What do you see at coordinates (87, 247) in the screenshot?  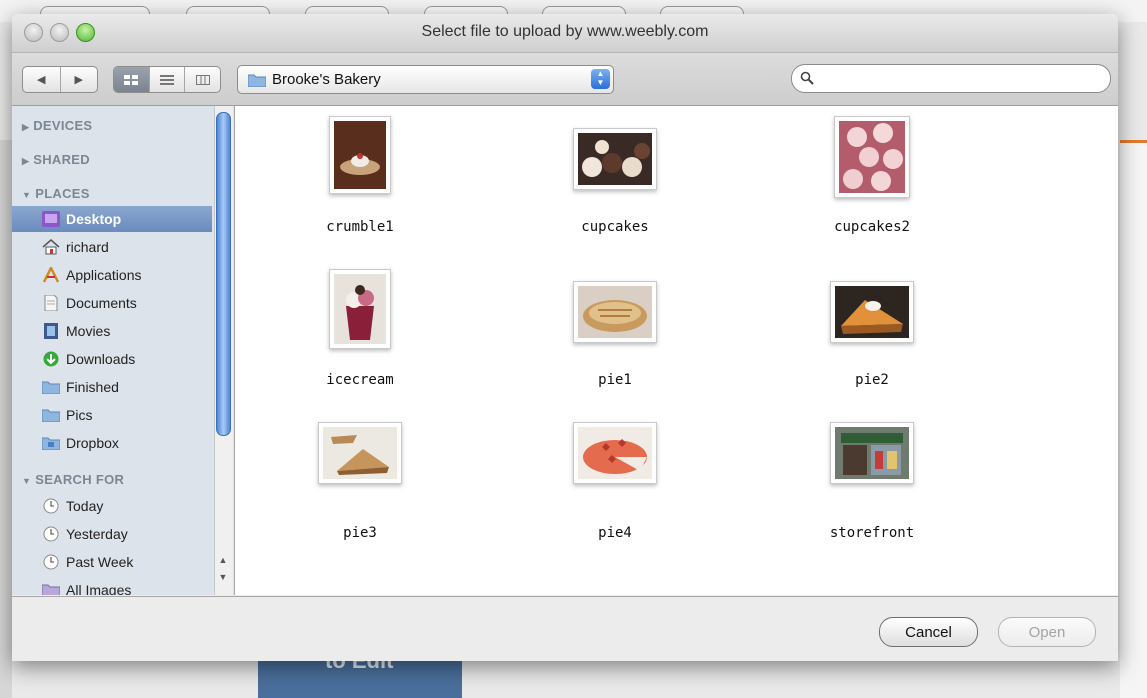 I see `sidebar-item-label: richard` at bounding box center [87, 247].